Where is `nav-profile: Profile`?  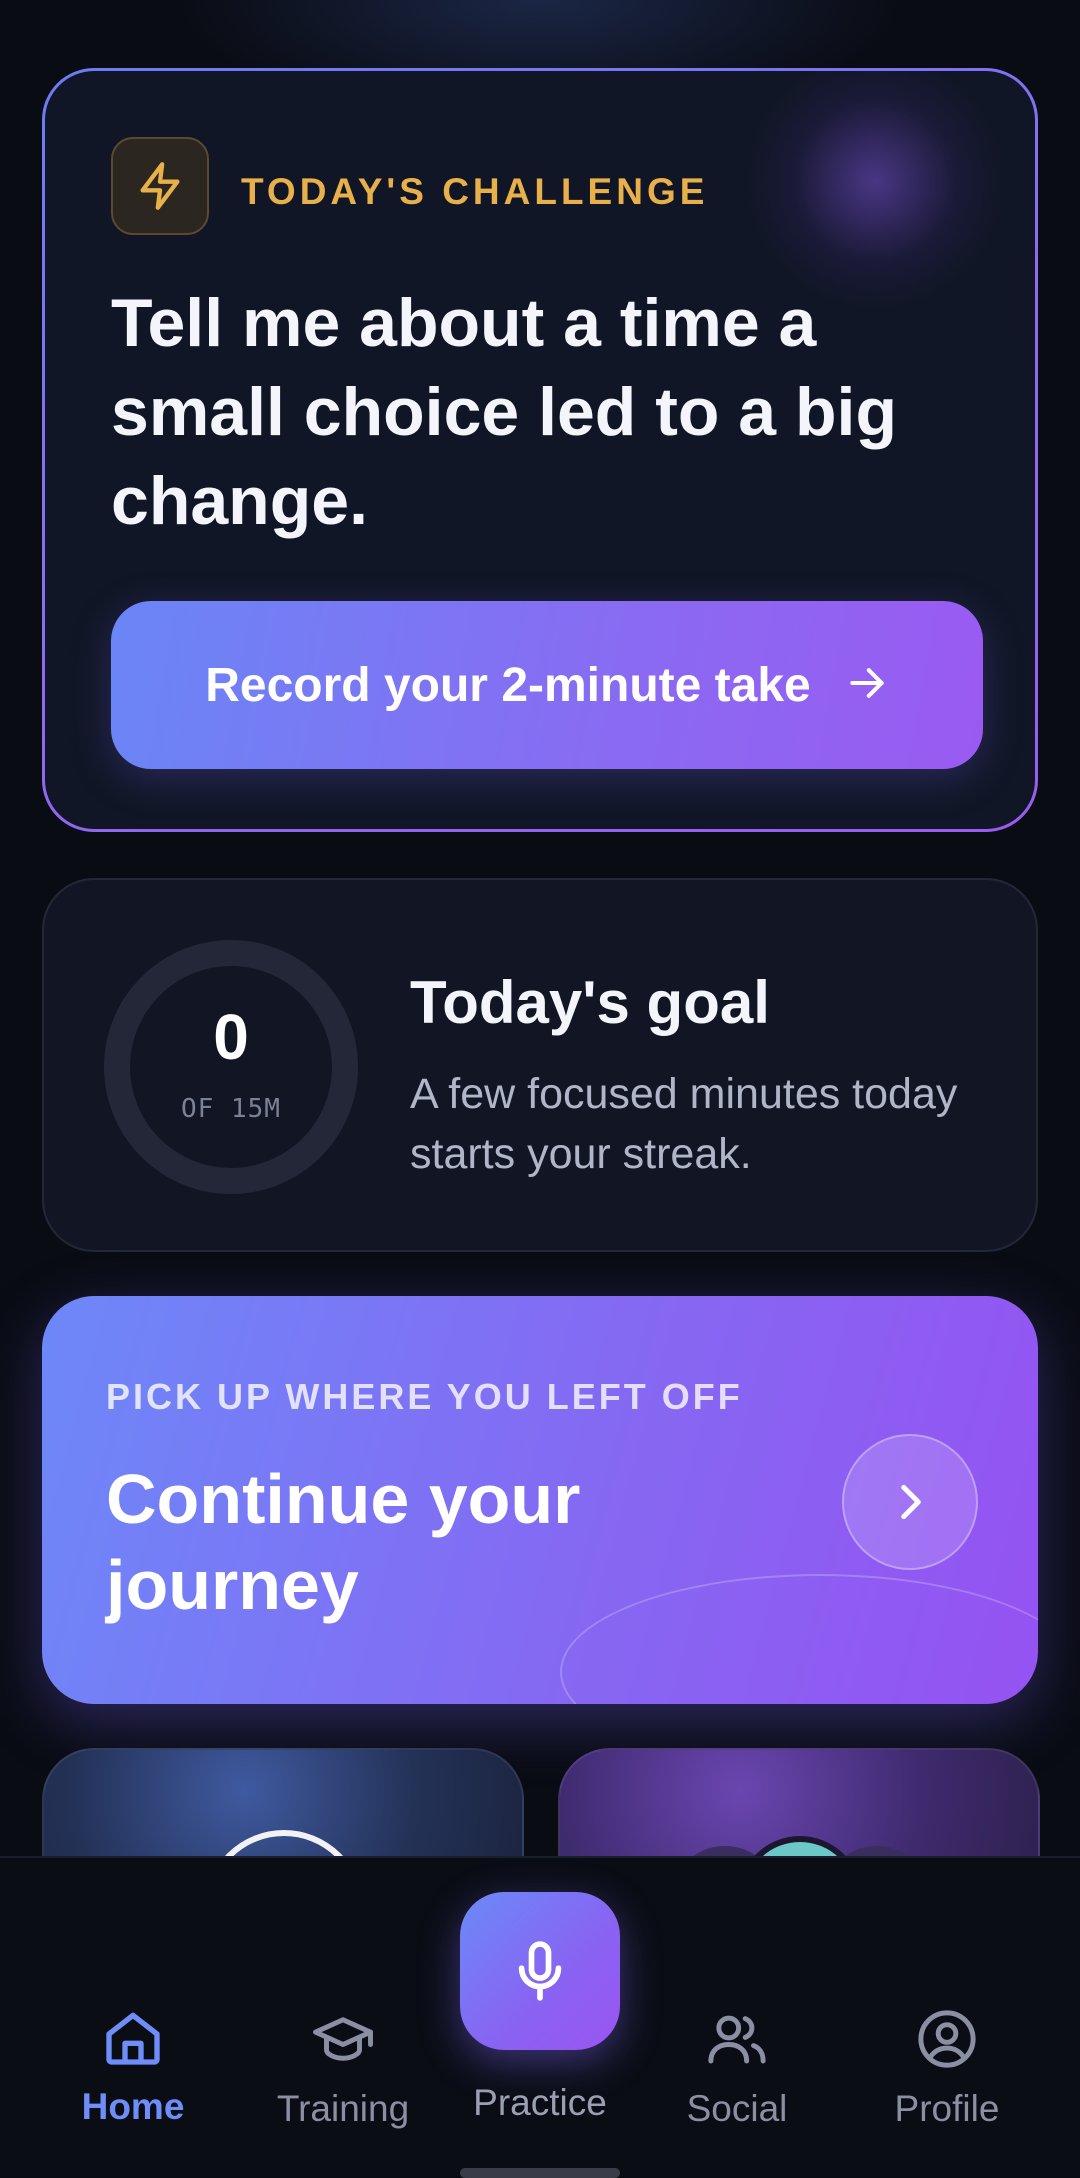 nav-profile: Profile is located at coordinates (947, 2067).